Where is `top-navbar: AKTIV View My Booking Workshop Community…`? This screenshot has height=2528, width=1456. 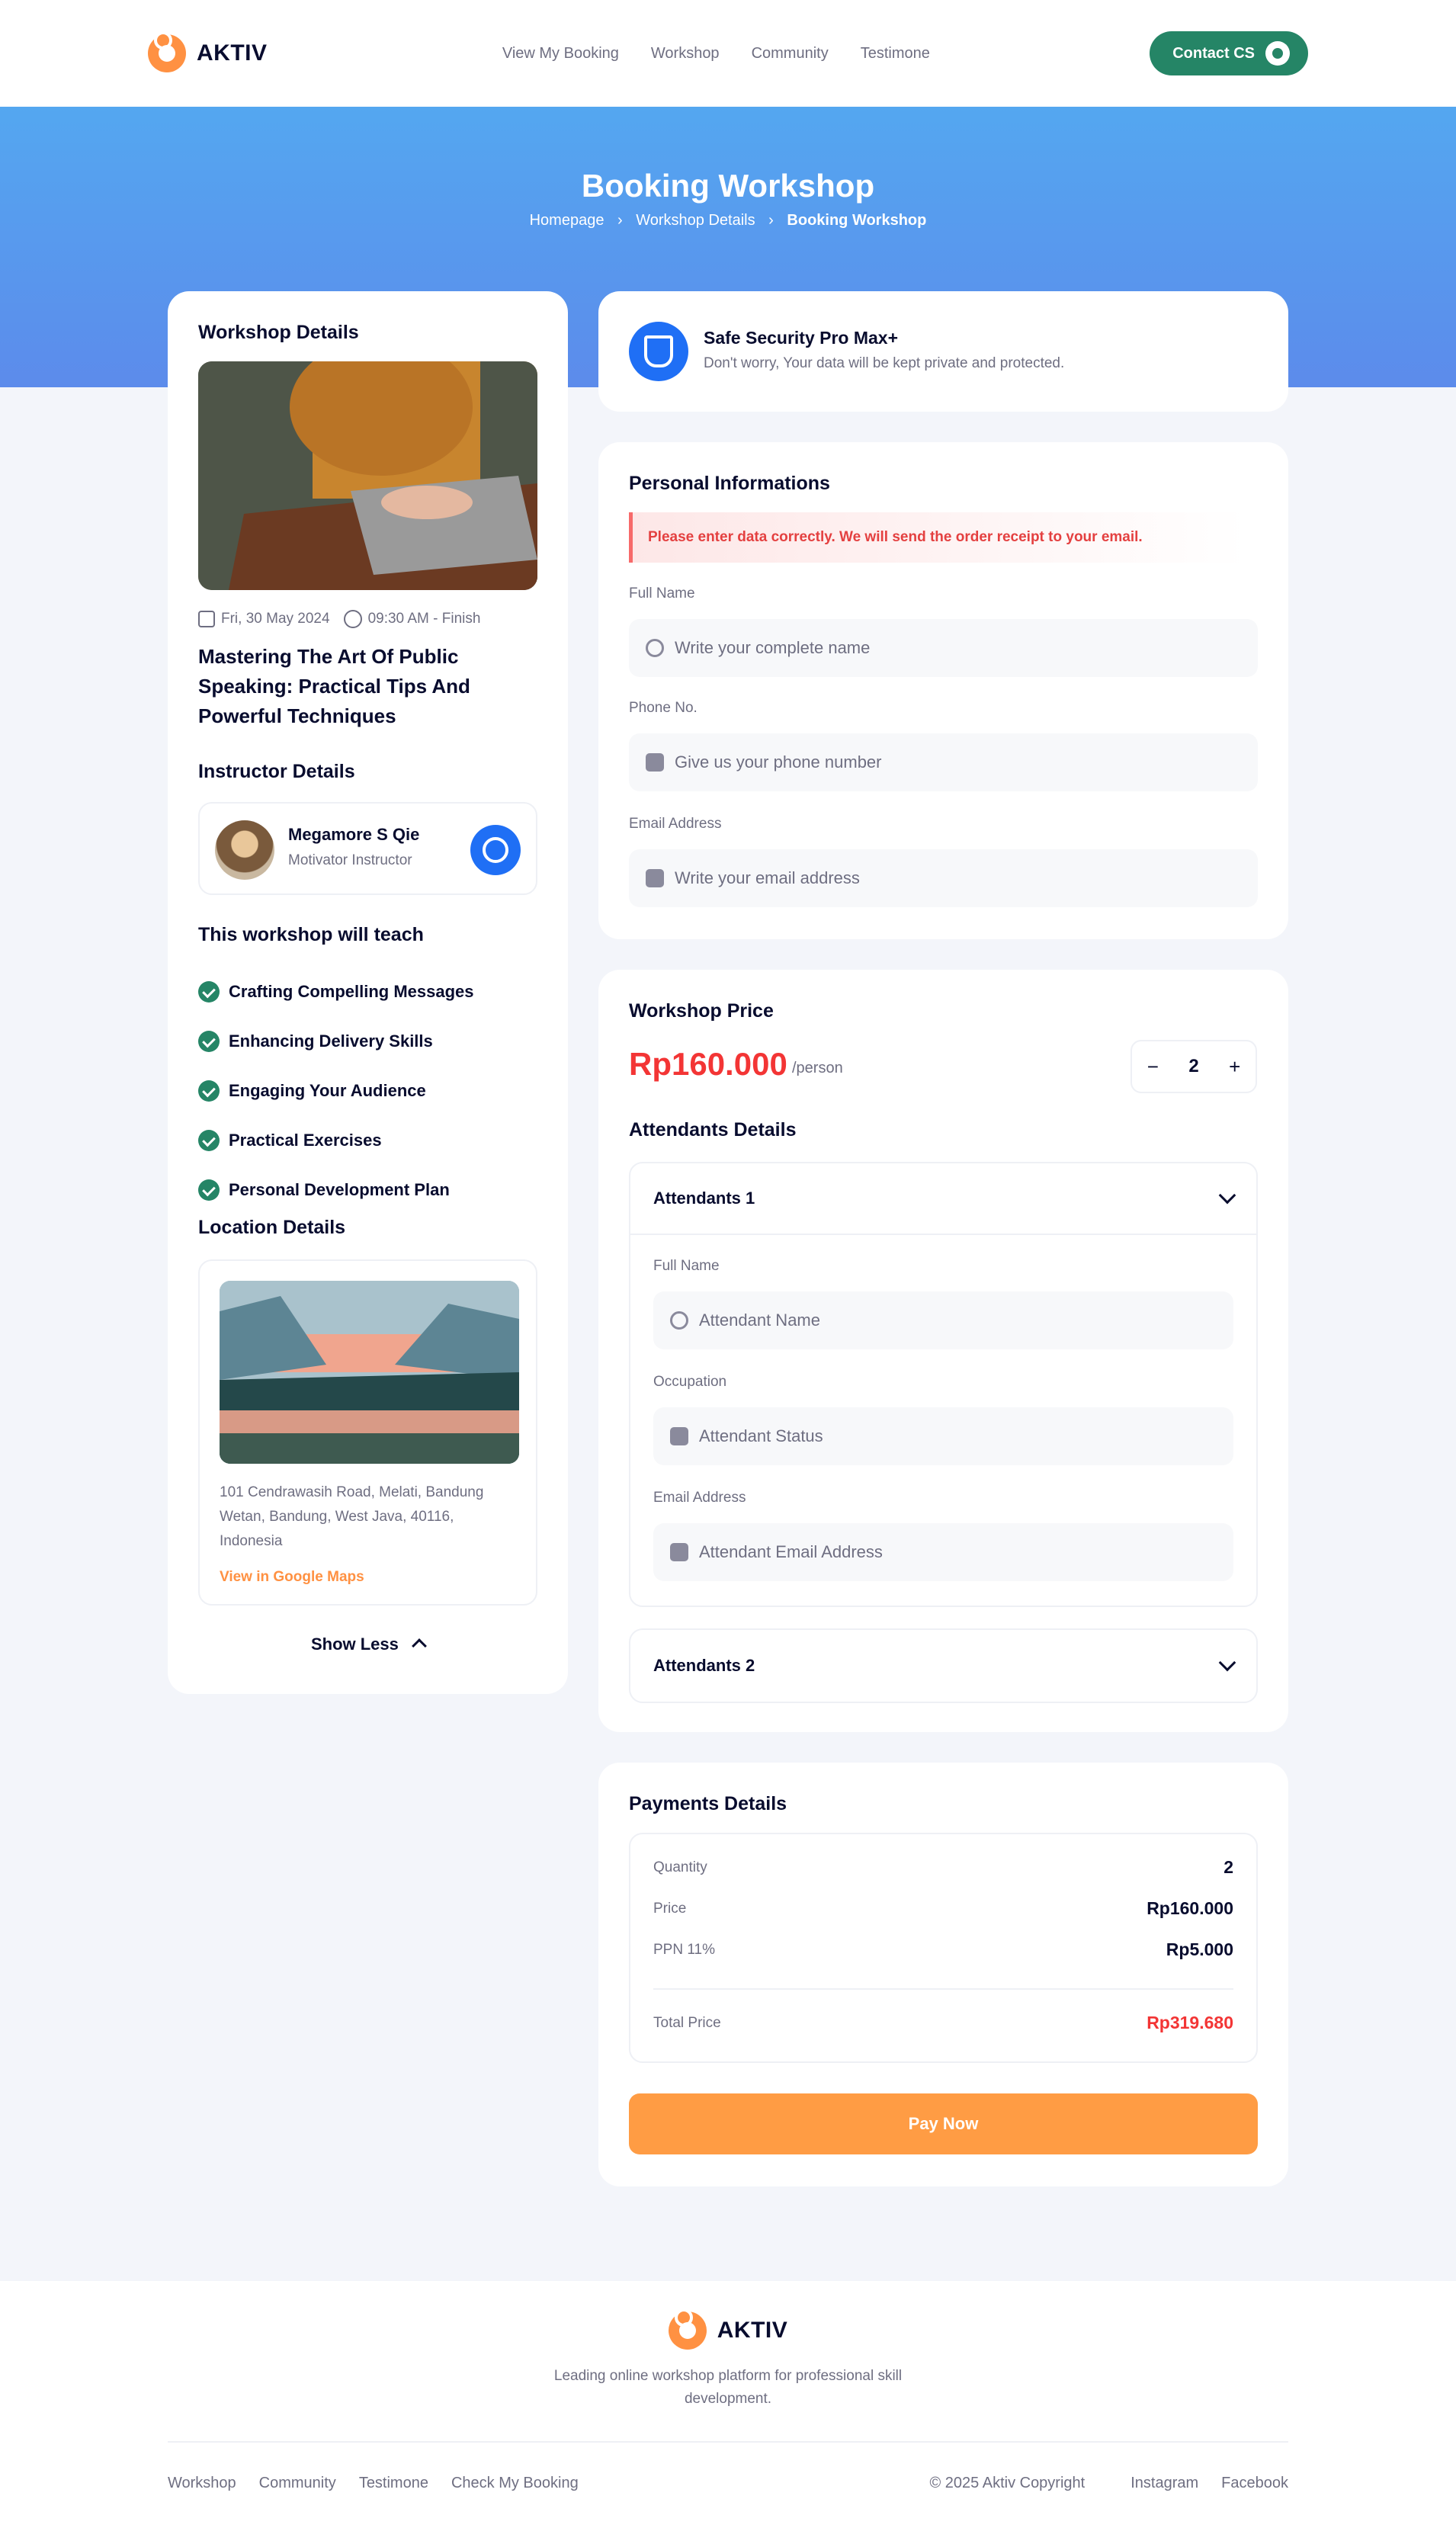
top-navbar: AKTIV View My Booking Workshop Community… is located at coordinates (728, 53).